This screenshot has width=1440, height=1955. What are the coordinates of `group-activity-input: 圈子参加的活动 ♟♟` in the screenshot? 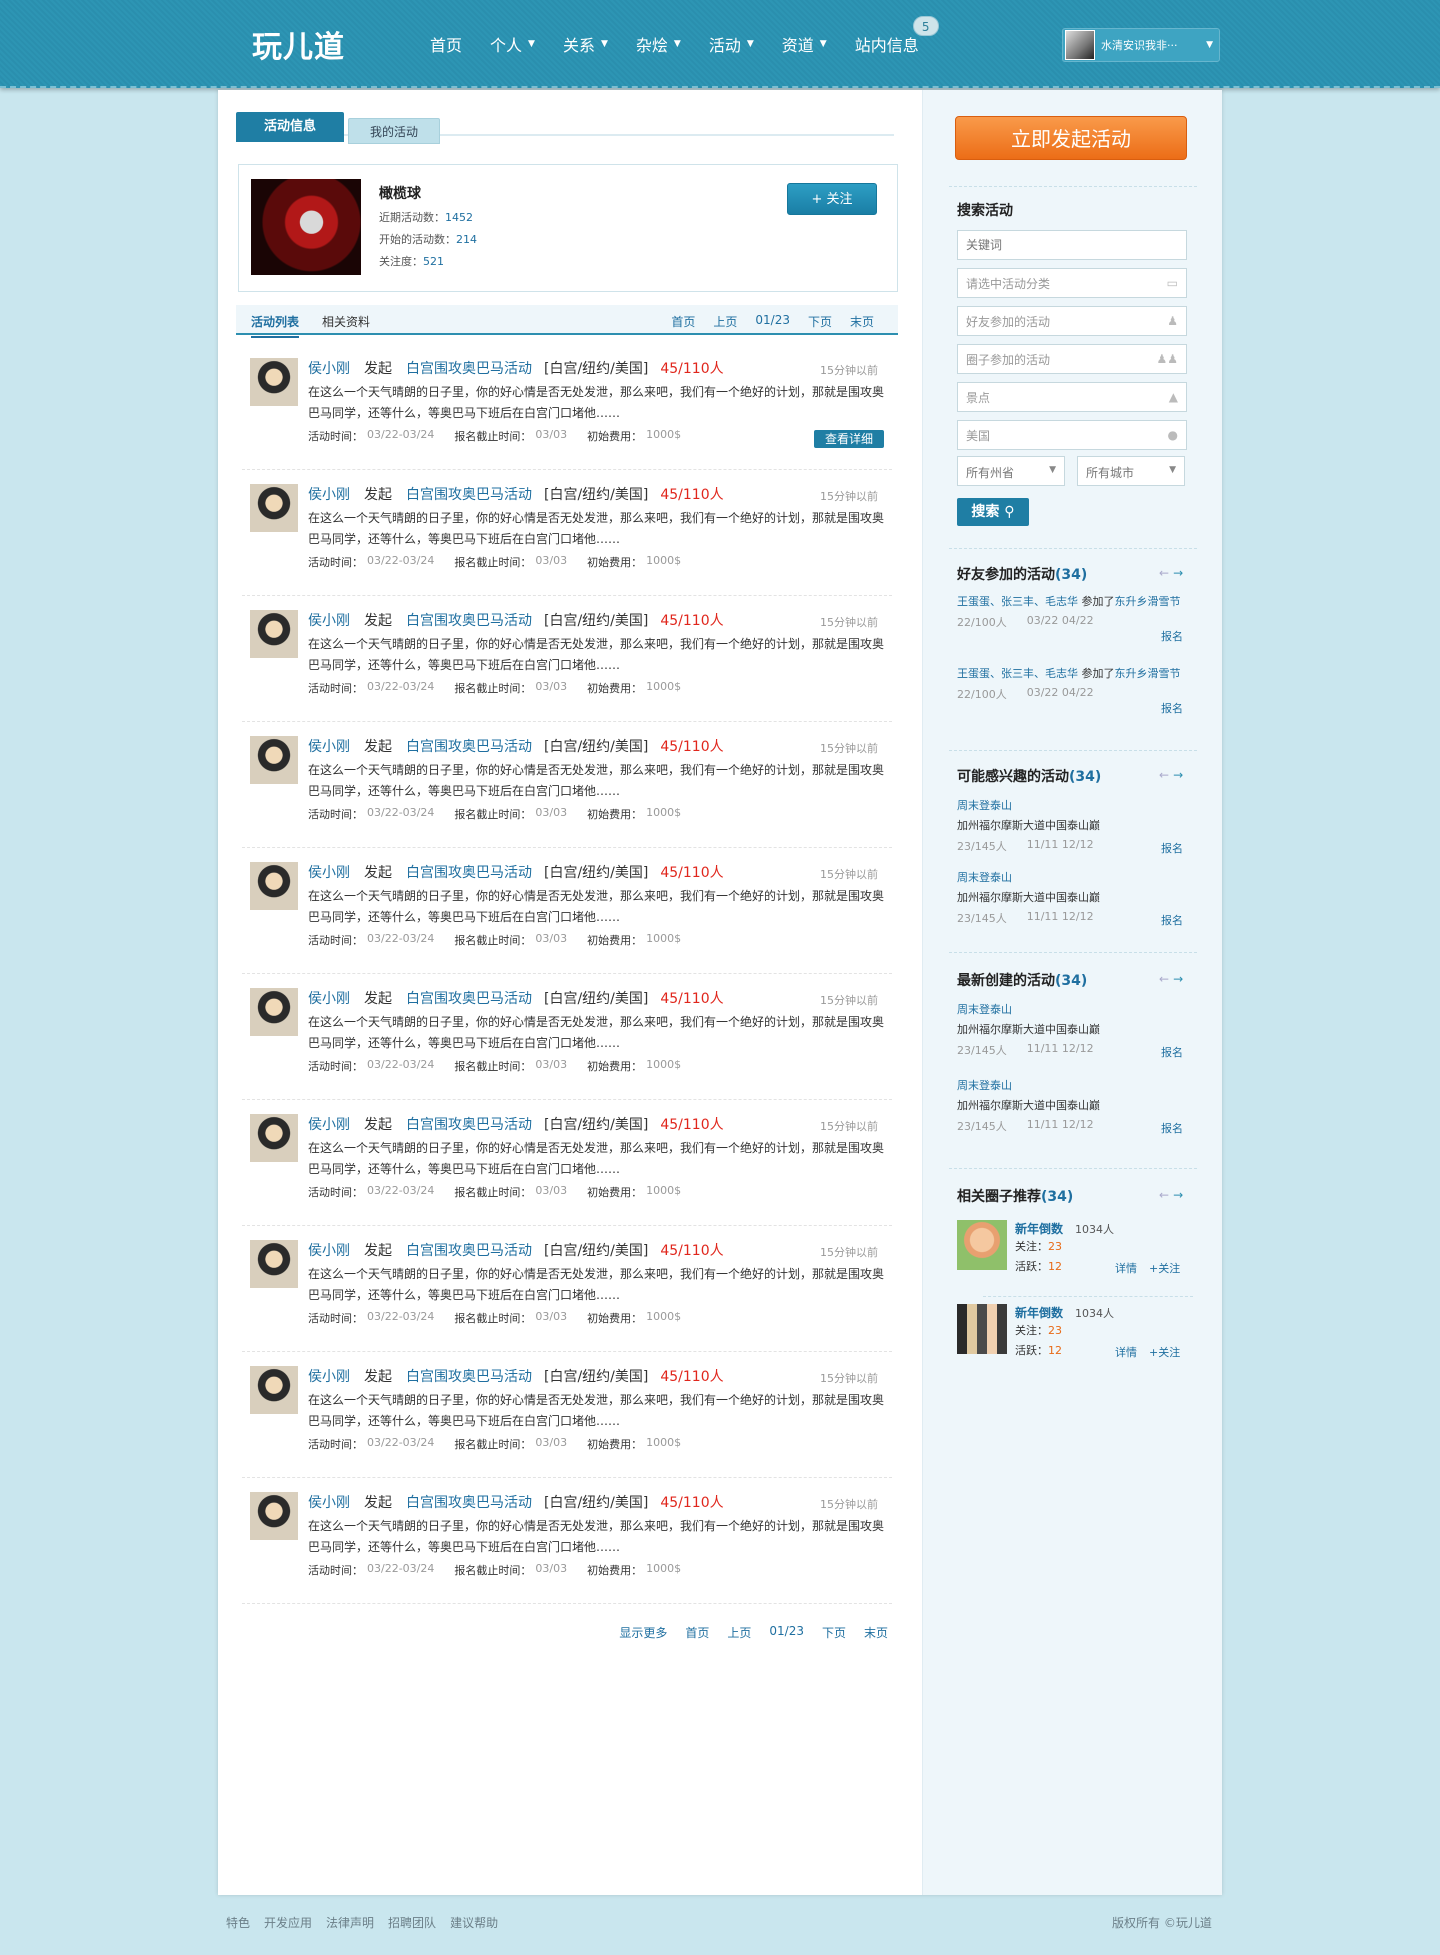 It's located at (1072, 359).